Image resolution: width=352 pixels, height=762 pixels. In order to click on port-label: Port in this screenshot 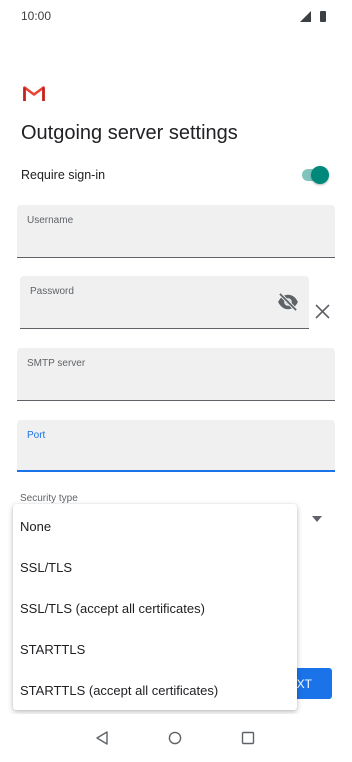, I will do `click(36, 435)`.